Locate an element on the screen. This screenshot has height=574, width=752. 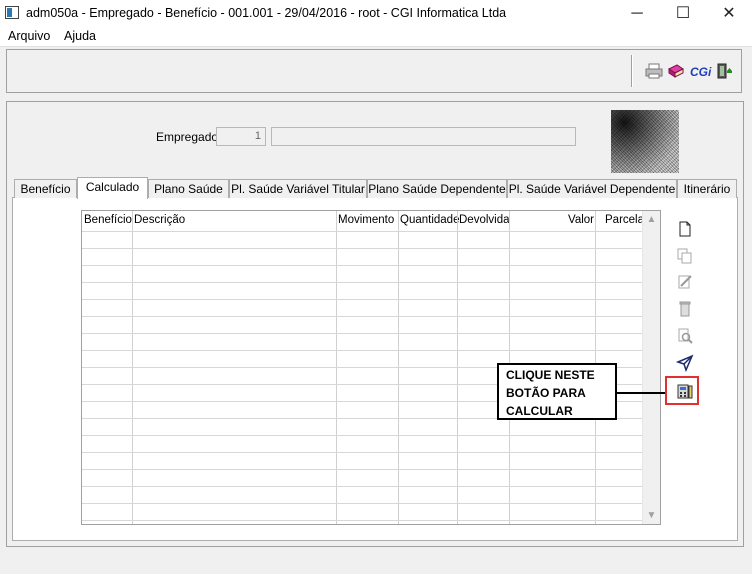
grid-vertical-scrollbar: ▲ ▼ is located at coordinates (651, 367).